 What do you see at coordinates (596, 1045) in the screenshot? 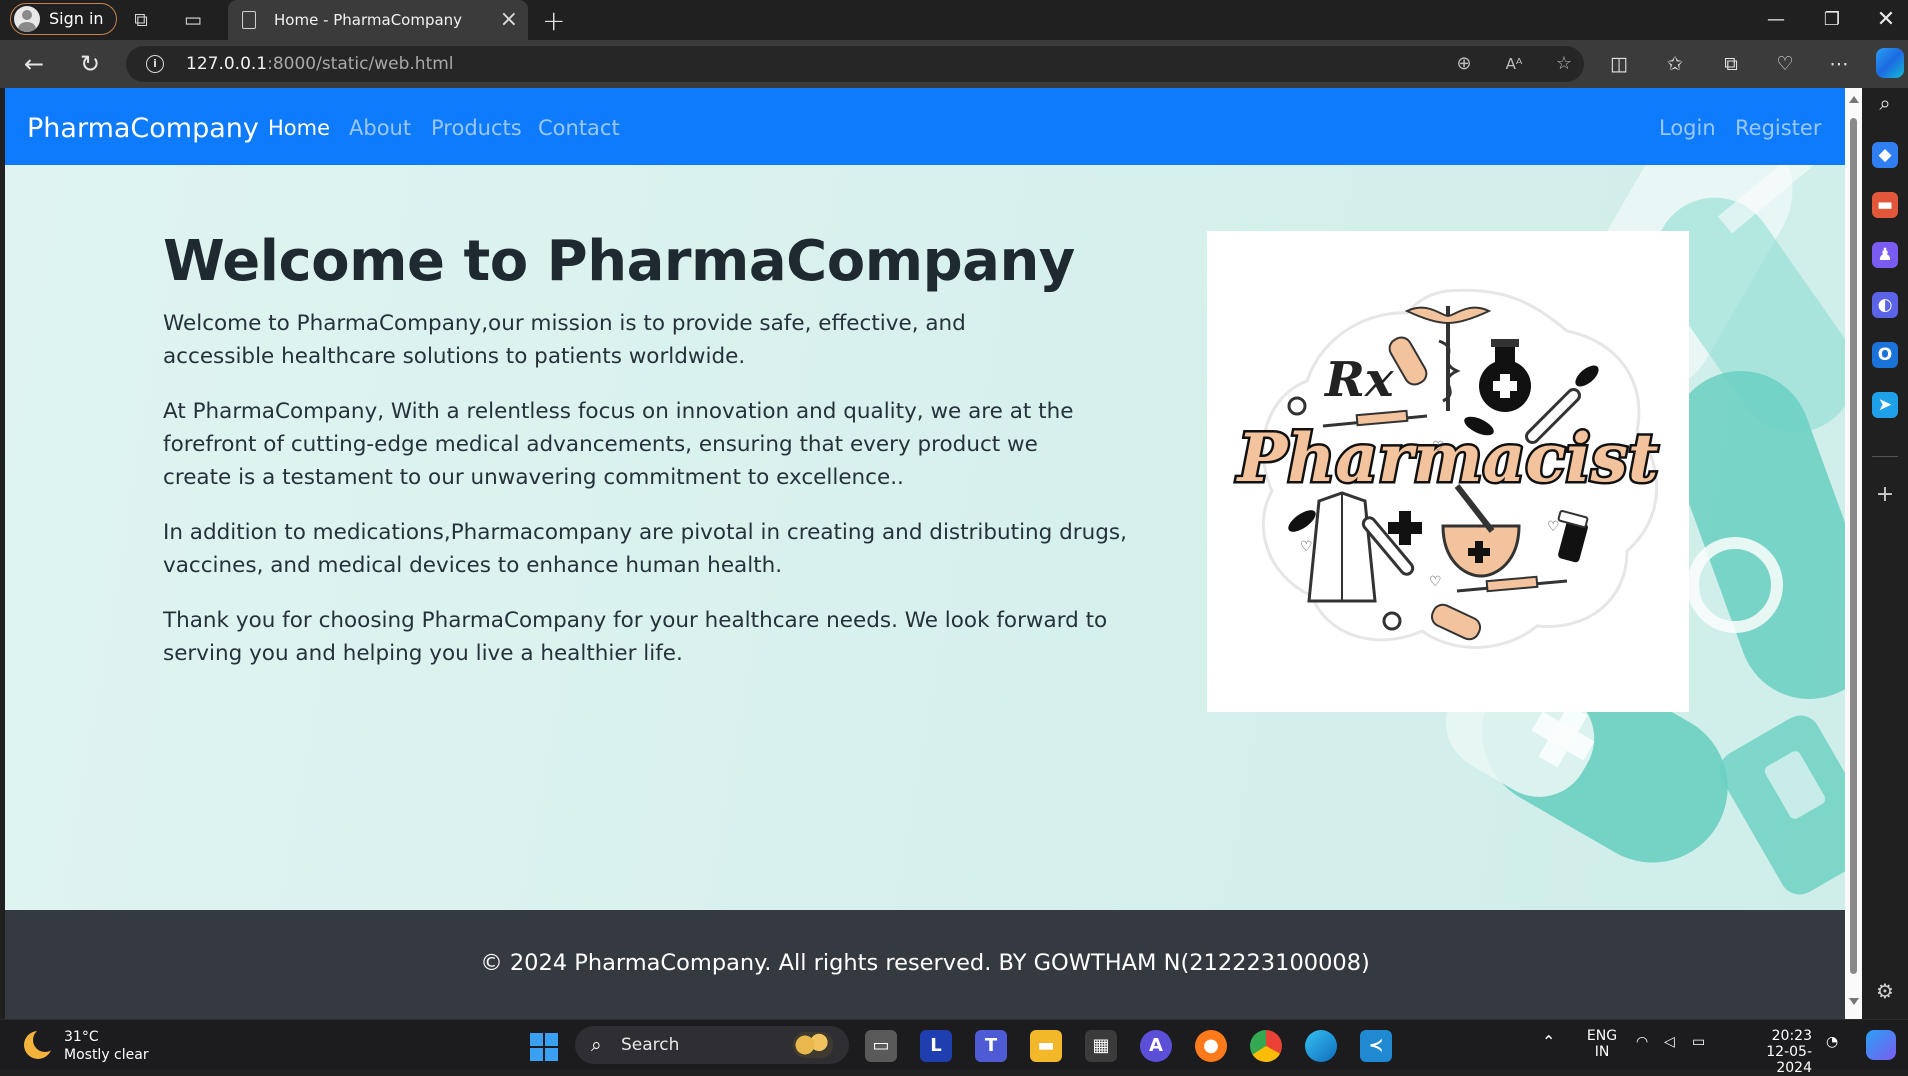
I see `taskbar-search-icon: ⌕` at bounding box center [596, 1045].